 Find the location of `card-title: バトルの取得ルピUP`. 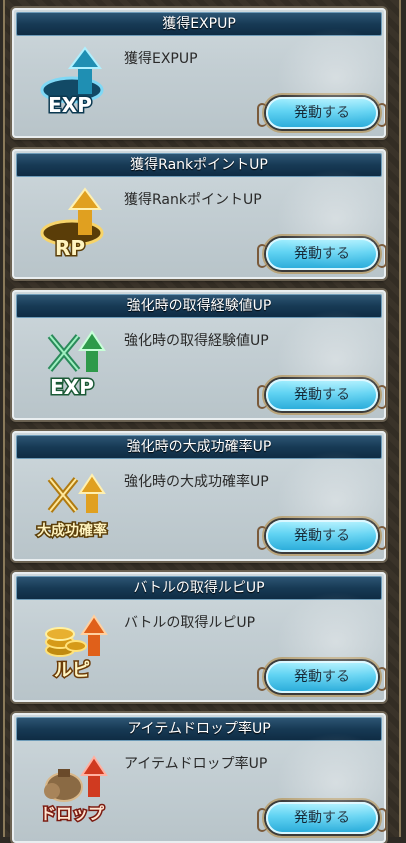

card-title: バトルの取得ルピUP is located at coordinates (199, 588).